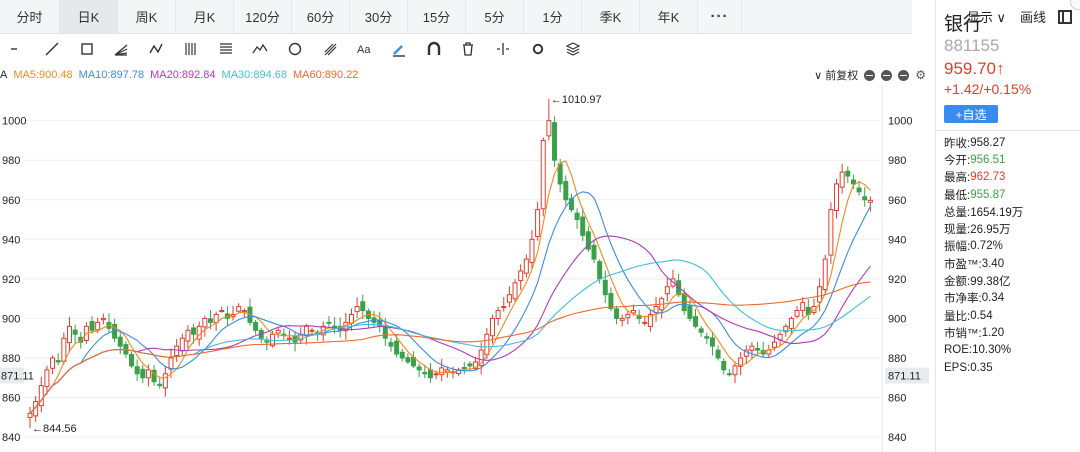  I want to click on tab-6: 30分, so click(379, 16).